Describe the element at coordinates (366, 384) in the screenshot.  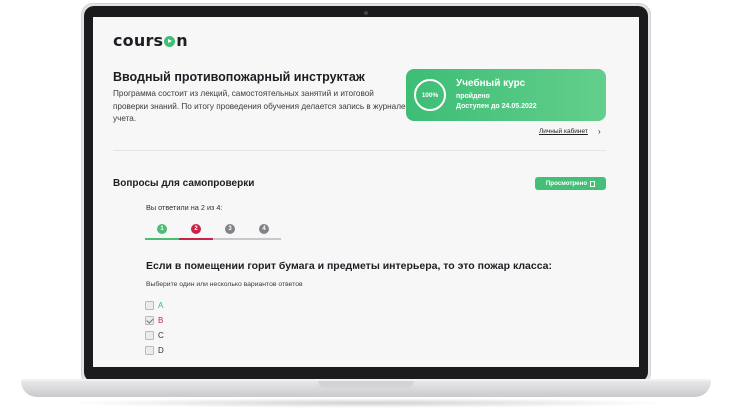
I see `laptop-notch` at that location.